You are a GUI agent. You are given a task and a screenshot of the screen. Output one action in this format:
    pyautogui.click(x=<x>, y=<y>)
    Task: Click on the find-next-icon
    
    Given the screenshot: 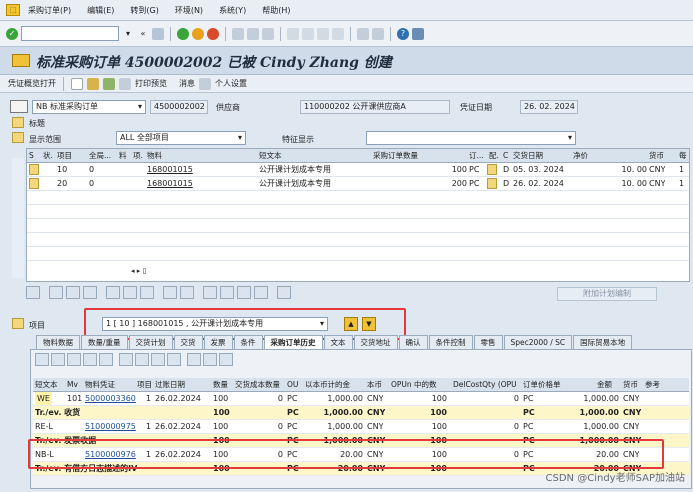 What is the action you would take?
    pyautogui.click(x=268, y=33)
    